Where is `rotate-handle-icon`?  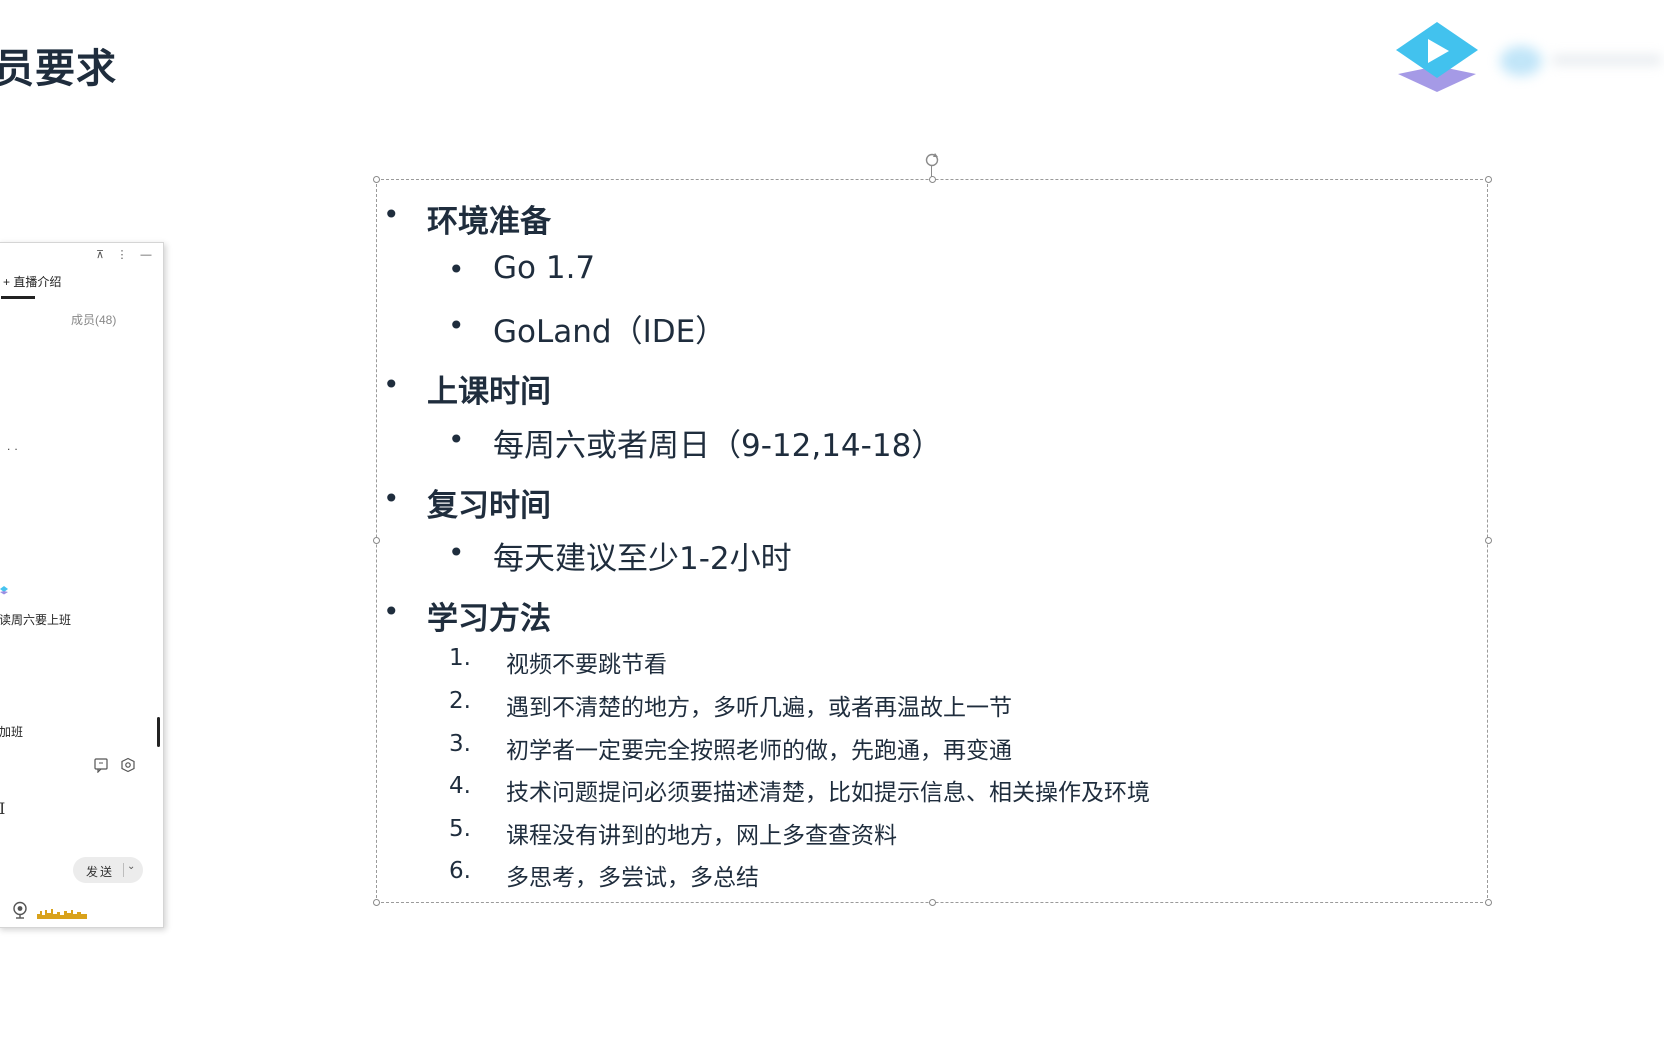
rotate-handle-icon is located at coordinates (932, 160).